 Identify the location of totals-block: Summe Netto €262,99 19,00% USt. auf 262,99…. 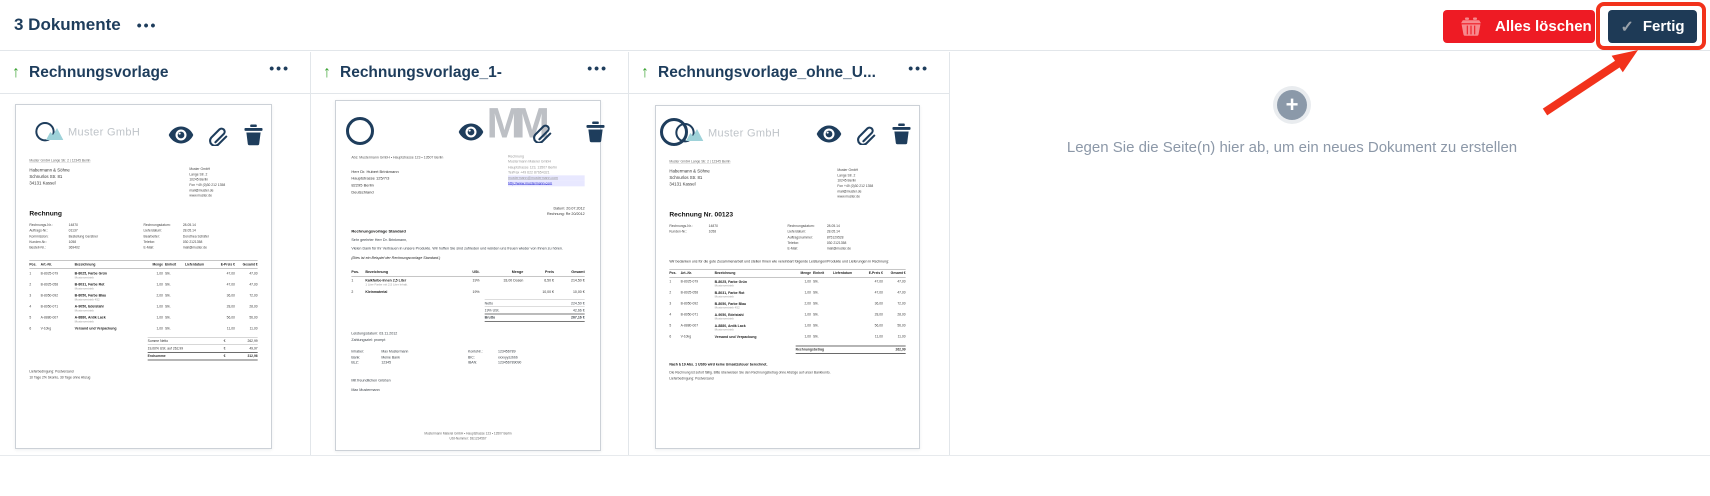
(202, 349).